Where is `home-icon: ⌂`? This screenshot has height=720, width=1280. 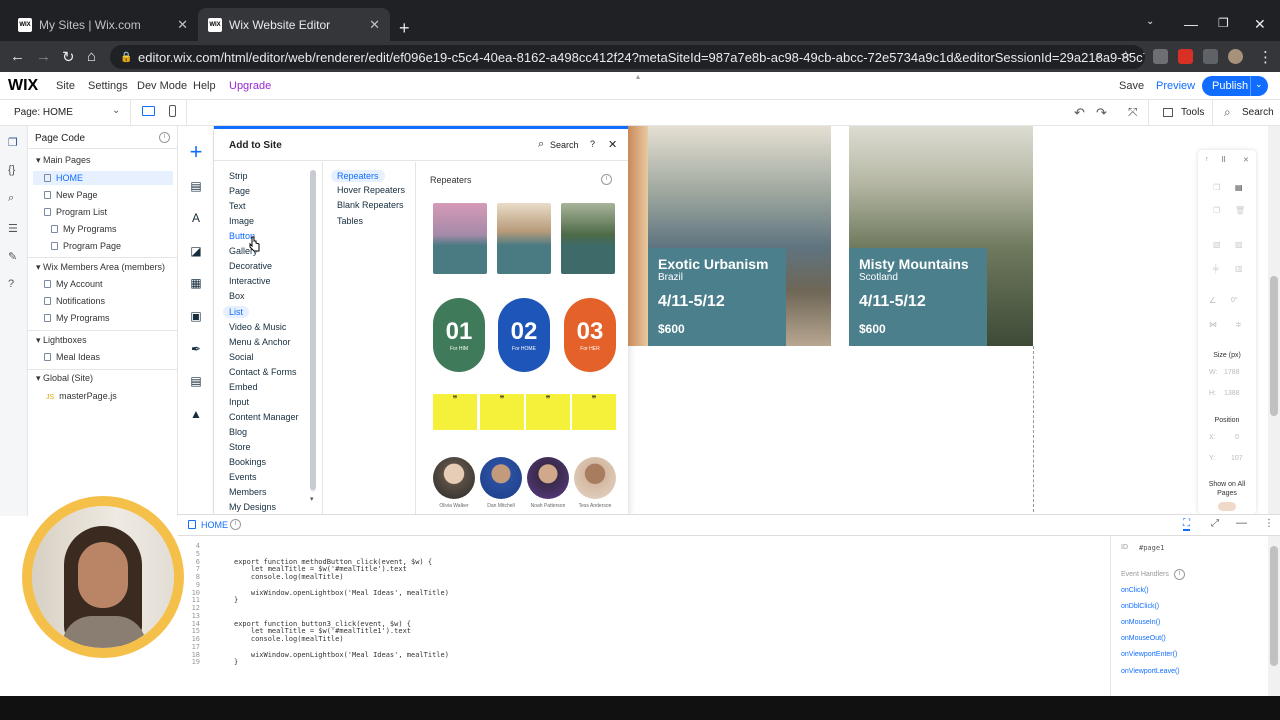
home-icon: ⌂ is located at coordinates (91, 56).